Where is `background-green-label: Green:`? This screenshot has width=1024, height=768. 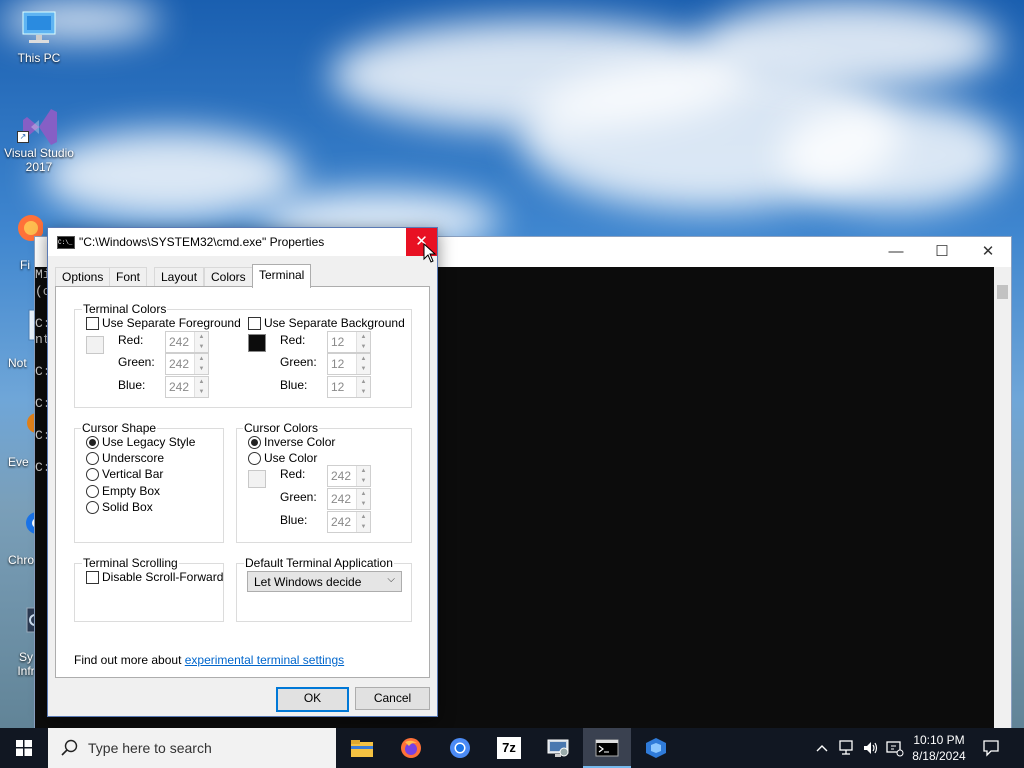 background-green-label: Green: is located at coordinates (298, 362).